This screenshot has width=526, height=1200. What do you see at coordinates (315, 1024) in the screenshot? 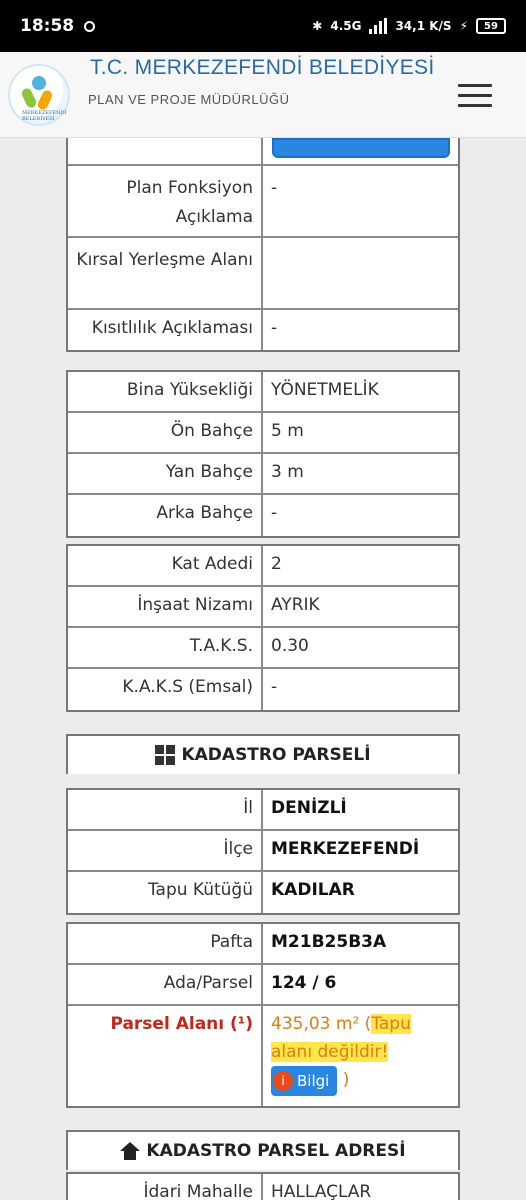
I see `parsel-alani-value: 435,03 m²` at bounding box center [315, 1024].